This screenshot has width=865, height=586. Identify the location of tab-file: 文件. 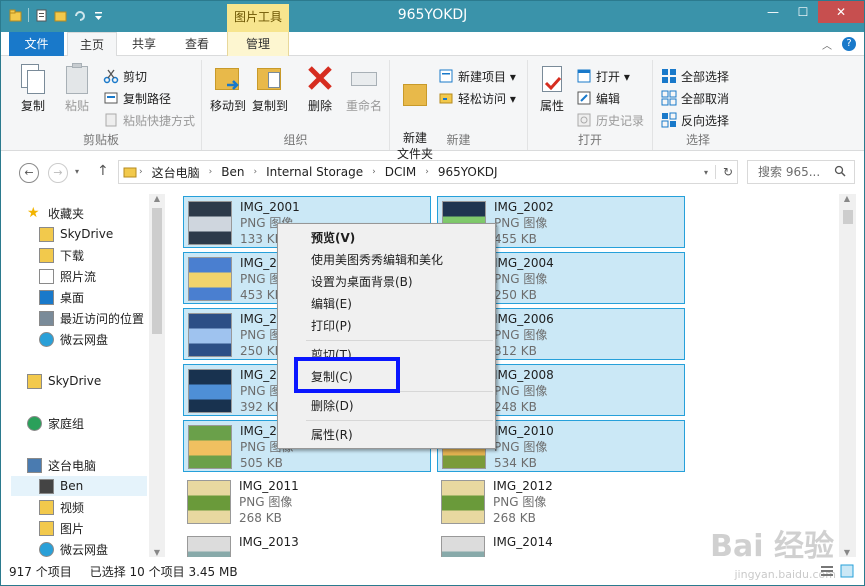
(36, 44).